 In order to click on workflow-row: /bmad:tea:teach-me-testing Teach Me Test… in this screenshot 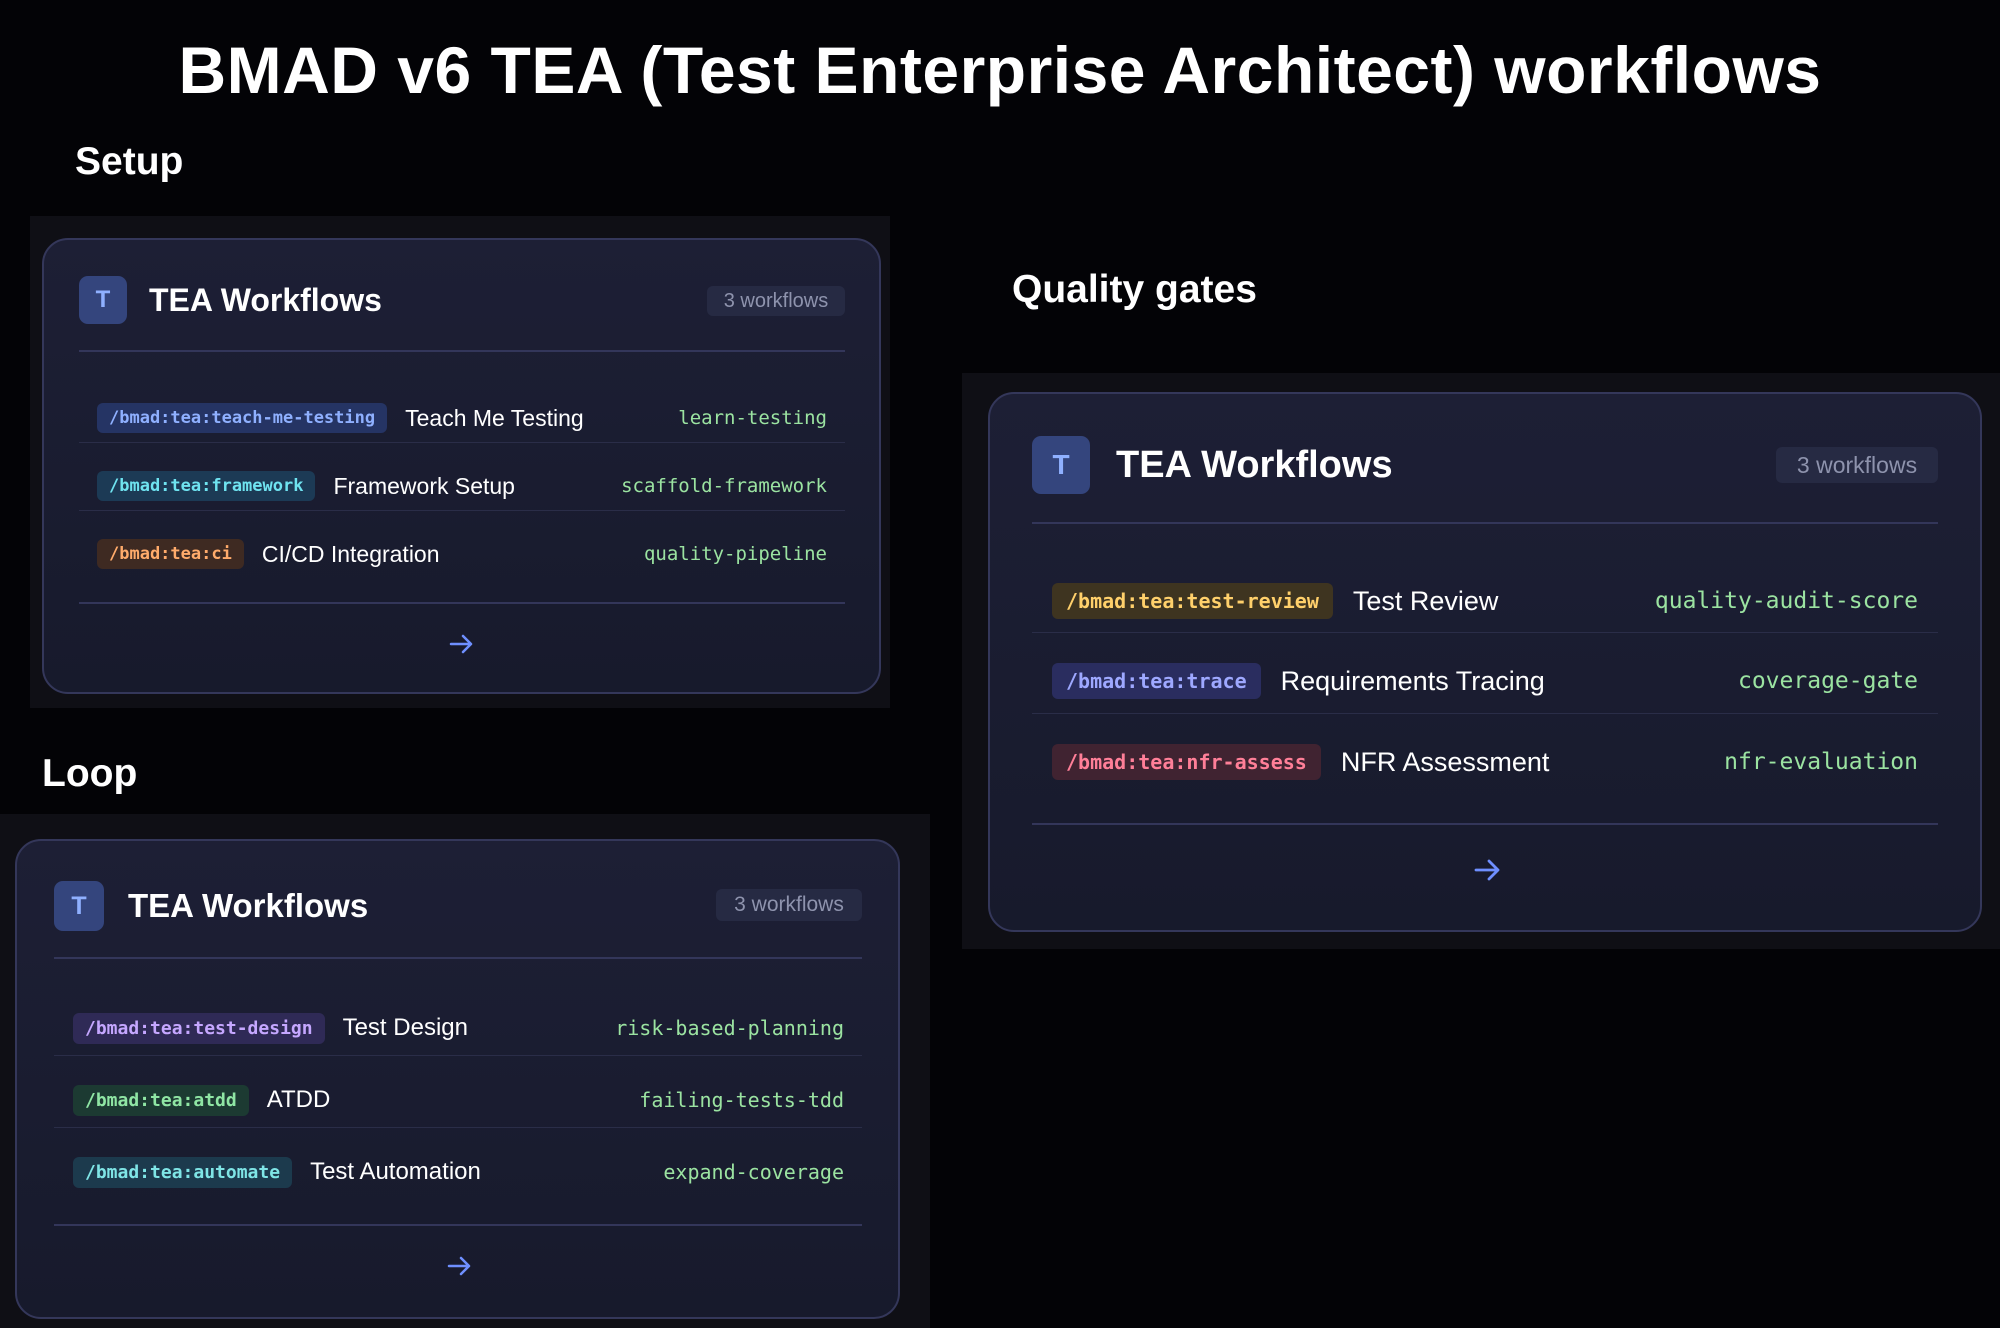, I will do `click(462, 418)`.